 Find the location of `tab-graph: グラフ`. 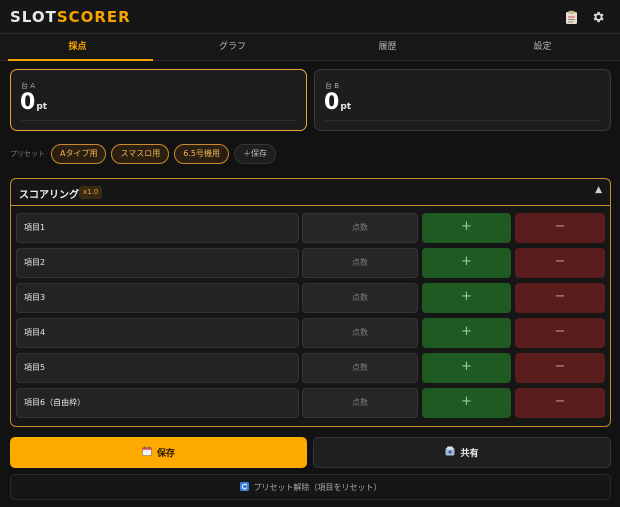

tab-graph: グラフ is located at coordinates (232, 47).